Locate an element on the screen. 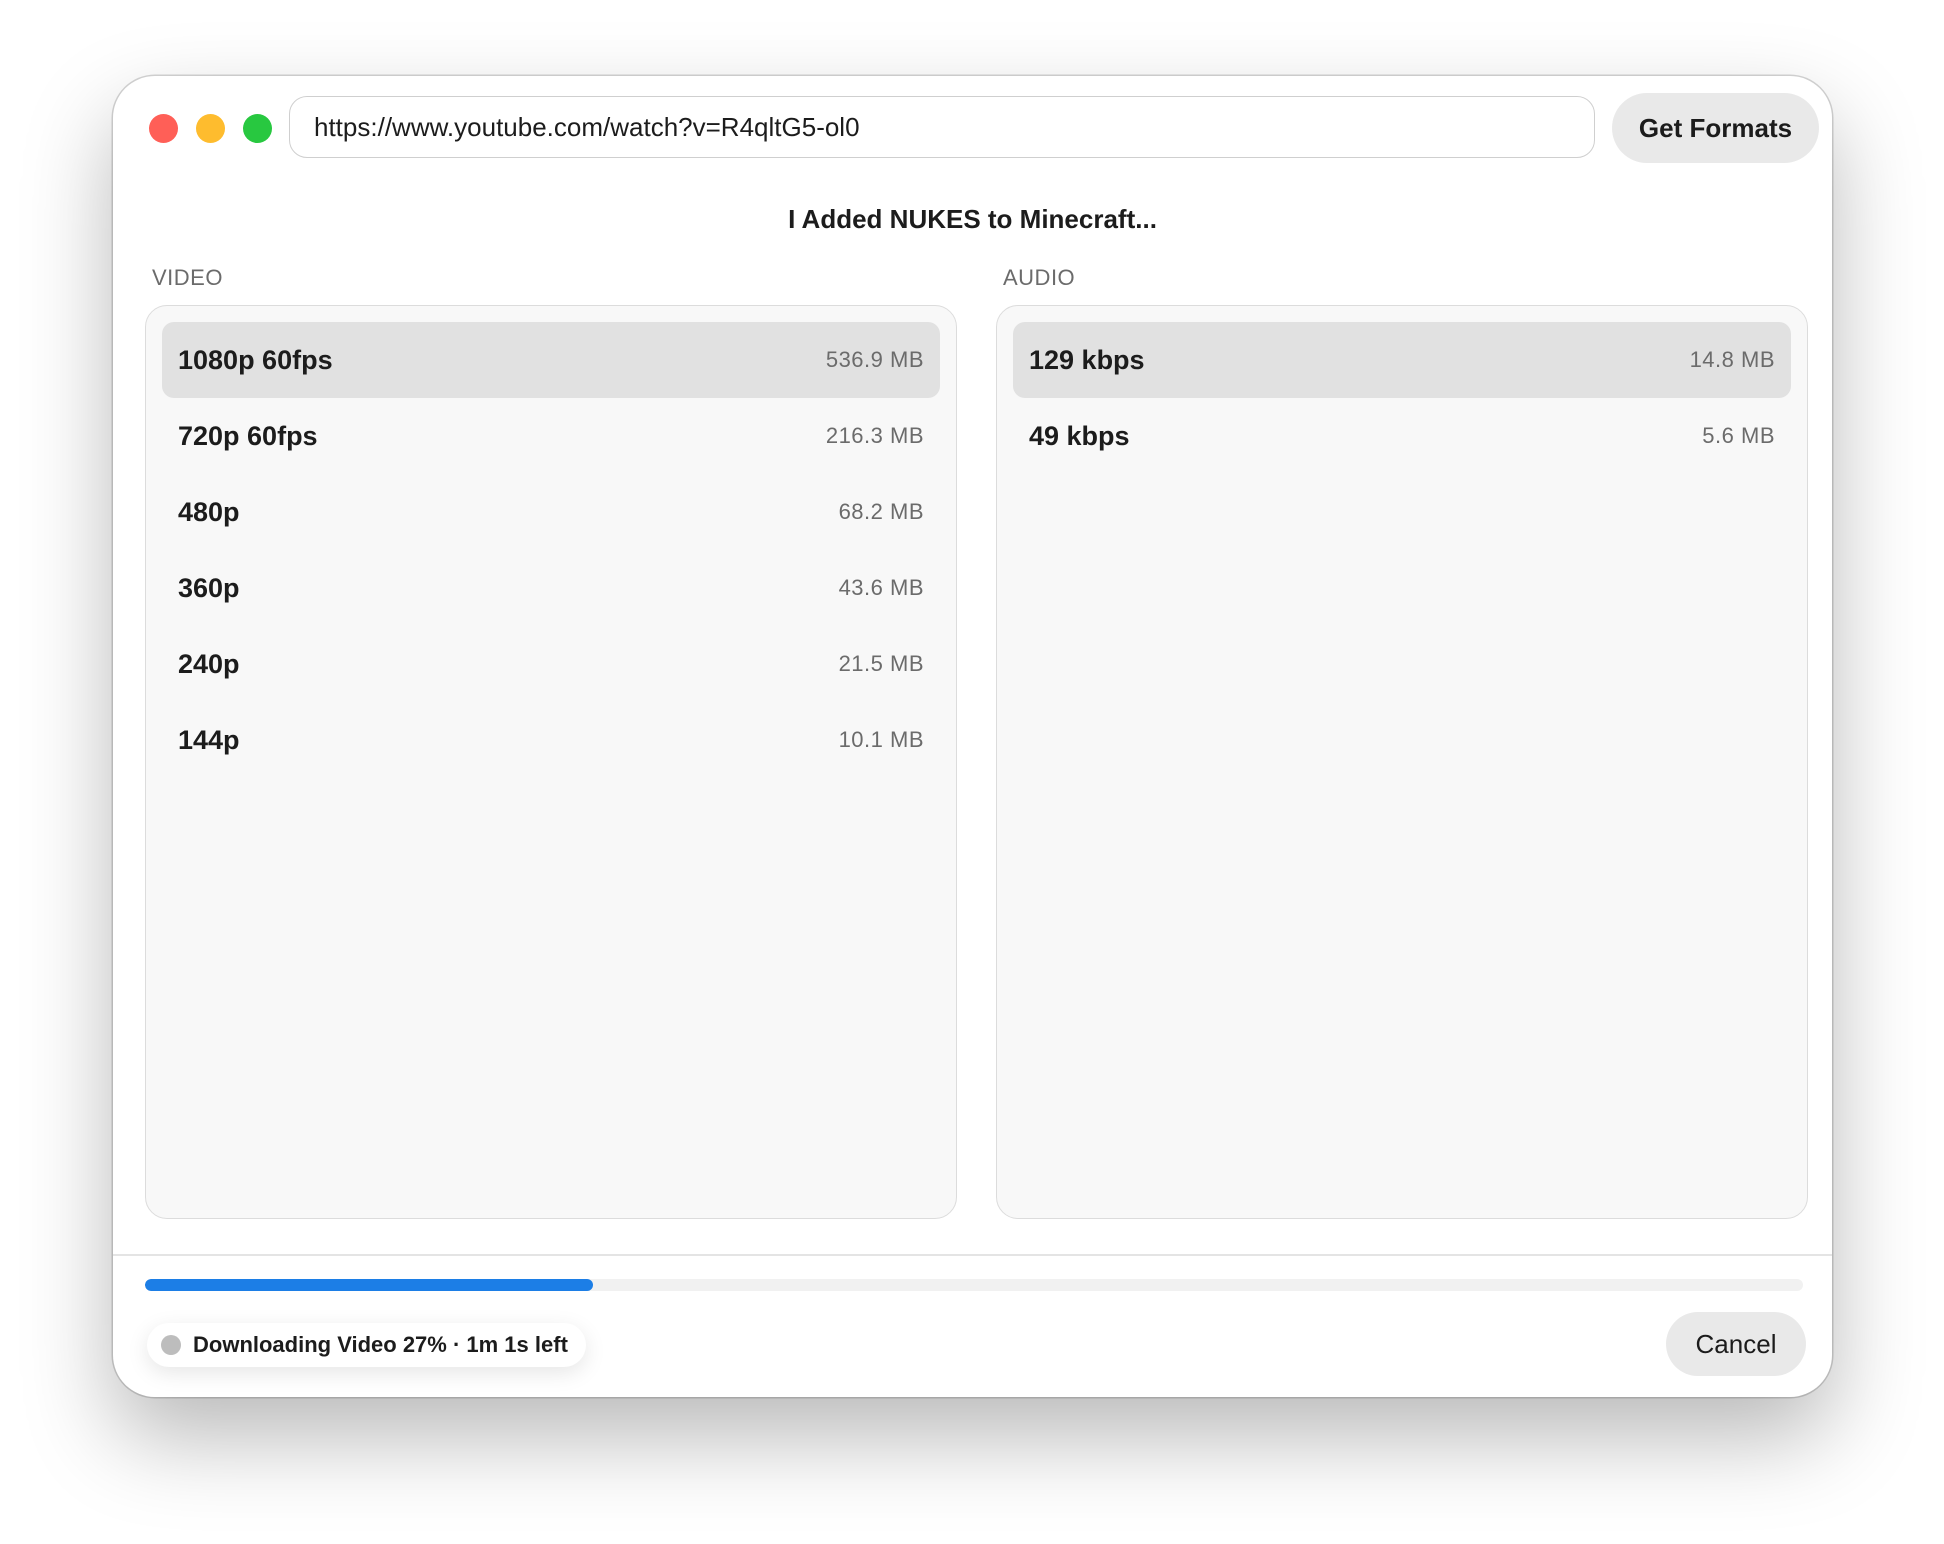 This screenshot has height=1544, width=1944. video-section-label: VIDEO is located at coordinates (187, 277).